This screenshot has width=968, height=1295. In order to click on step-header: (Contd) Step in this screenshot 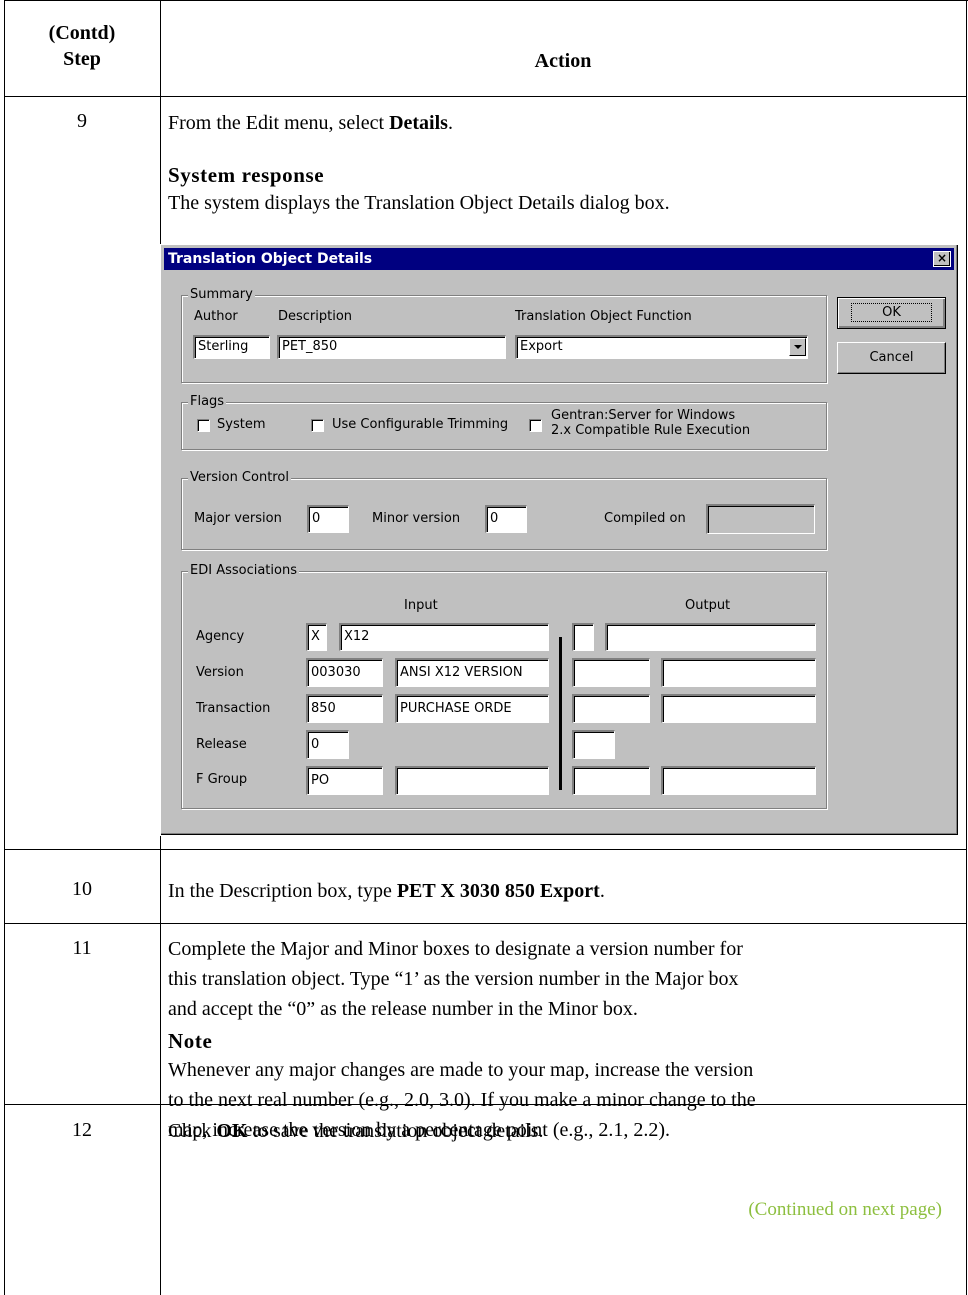, I will do `click(82, 46)`.